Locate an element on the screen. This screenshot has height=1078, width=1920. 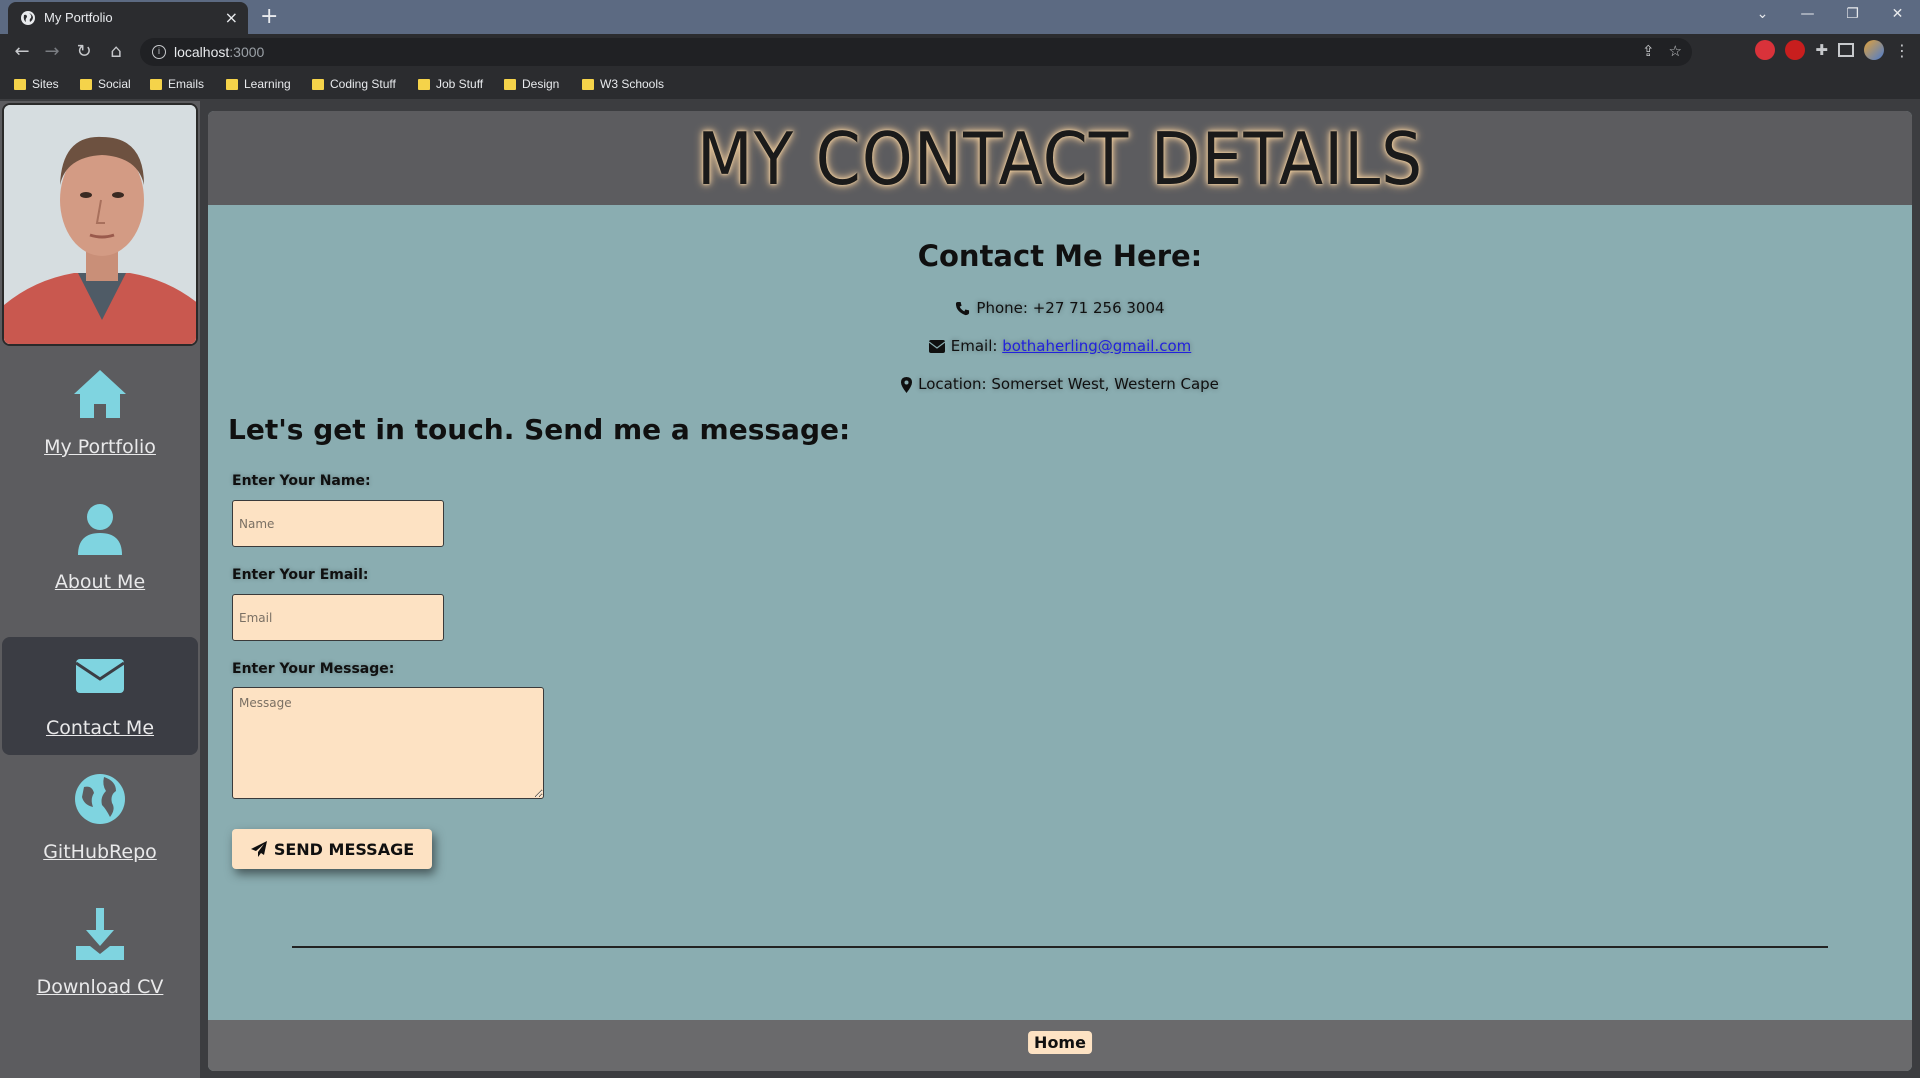
name-label: Enter Your Name: is located at coordinates (301, 481).